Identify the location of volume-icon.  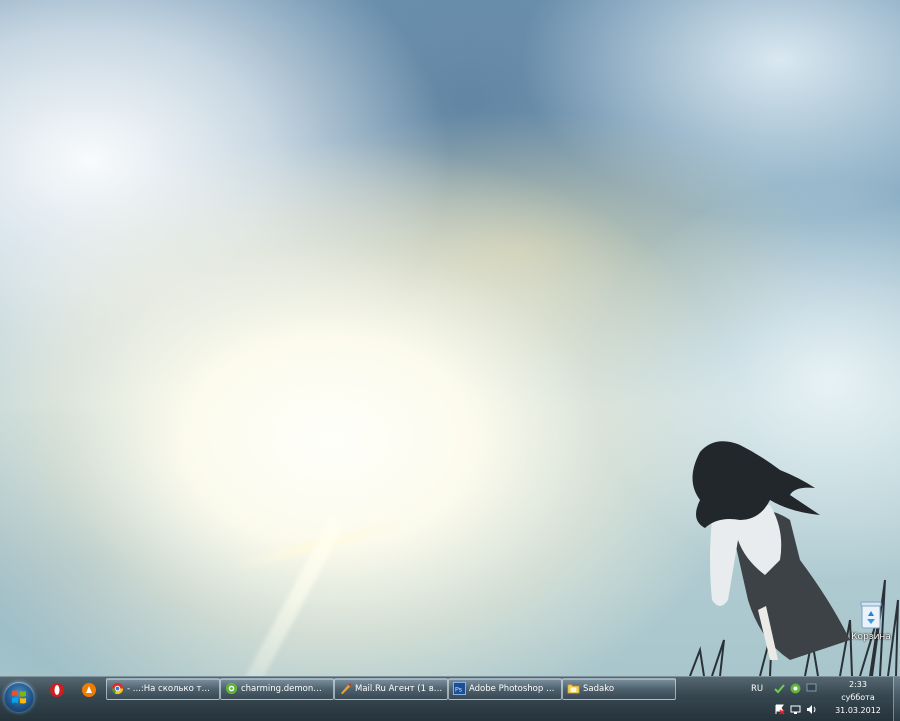
(811, 709).